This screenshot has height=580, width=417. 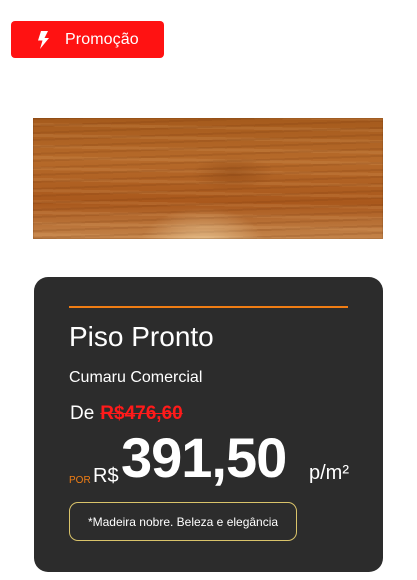 I want to click on promo-badge: Promoção, so click(x=87, y=39).